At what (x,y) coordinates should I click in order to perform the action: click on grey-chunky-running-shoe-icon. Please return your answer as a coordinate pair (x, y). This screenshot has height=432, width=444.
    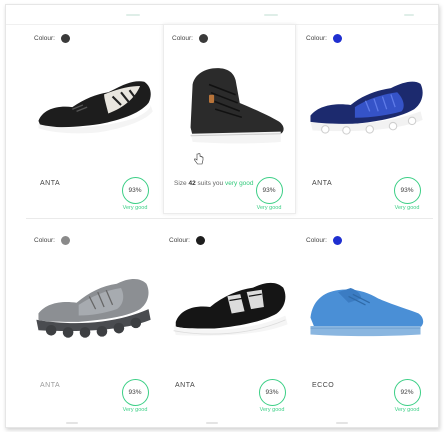
    Looking at the image, I should click on (93, 308).